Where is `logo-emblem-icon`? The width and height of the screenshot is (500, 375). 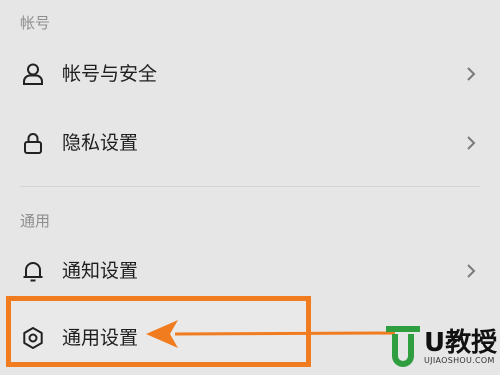 logo-emblem-icon is located at coordinates (403, 346).